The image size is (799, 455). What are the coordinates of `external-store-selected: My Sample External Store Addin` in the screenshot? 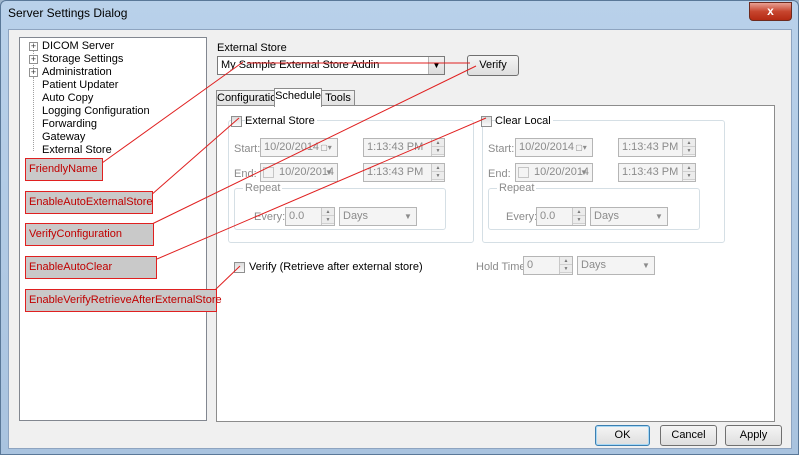 It's located at (300, 65).